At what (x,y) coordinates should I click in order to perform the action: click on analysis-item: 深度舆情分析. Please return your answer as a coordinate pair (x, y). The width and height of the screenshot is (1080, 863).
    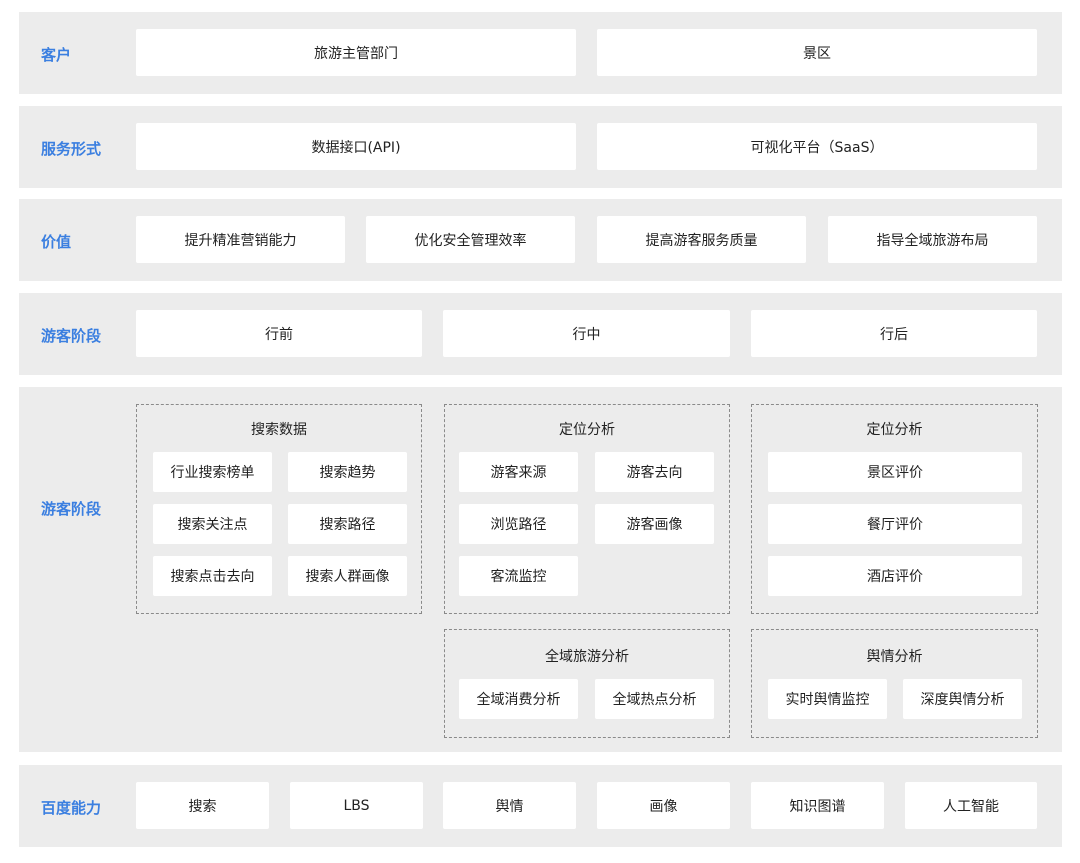
    Looking at the image, I should click on (962, 699).